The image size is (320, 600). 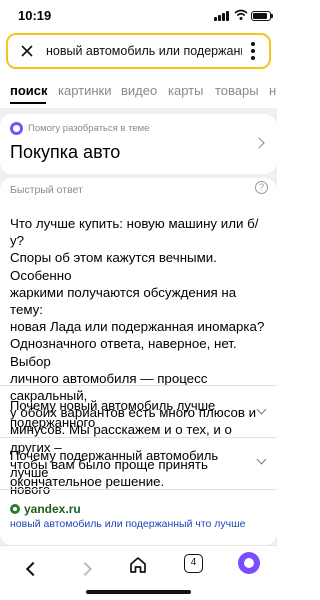 I want to click on alice-icon, so click(x=16, y=128).